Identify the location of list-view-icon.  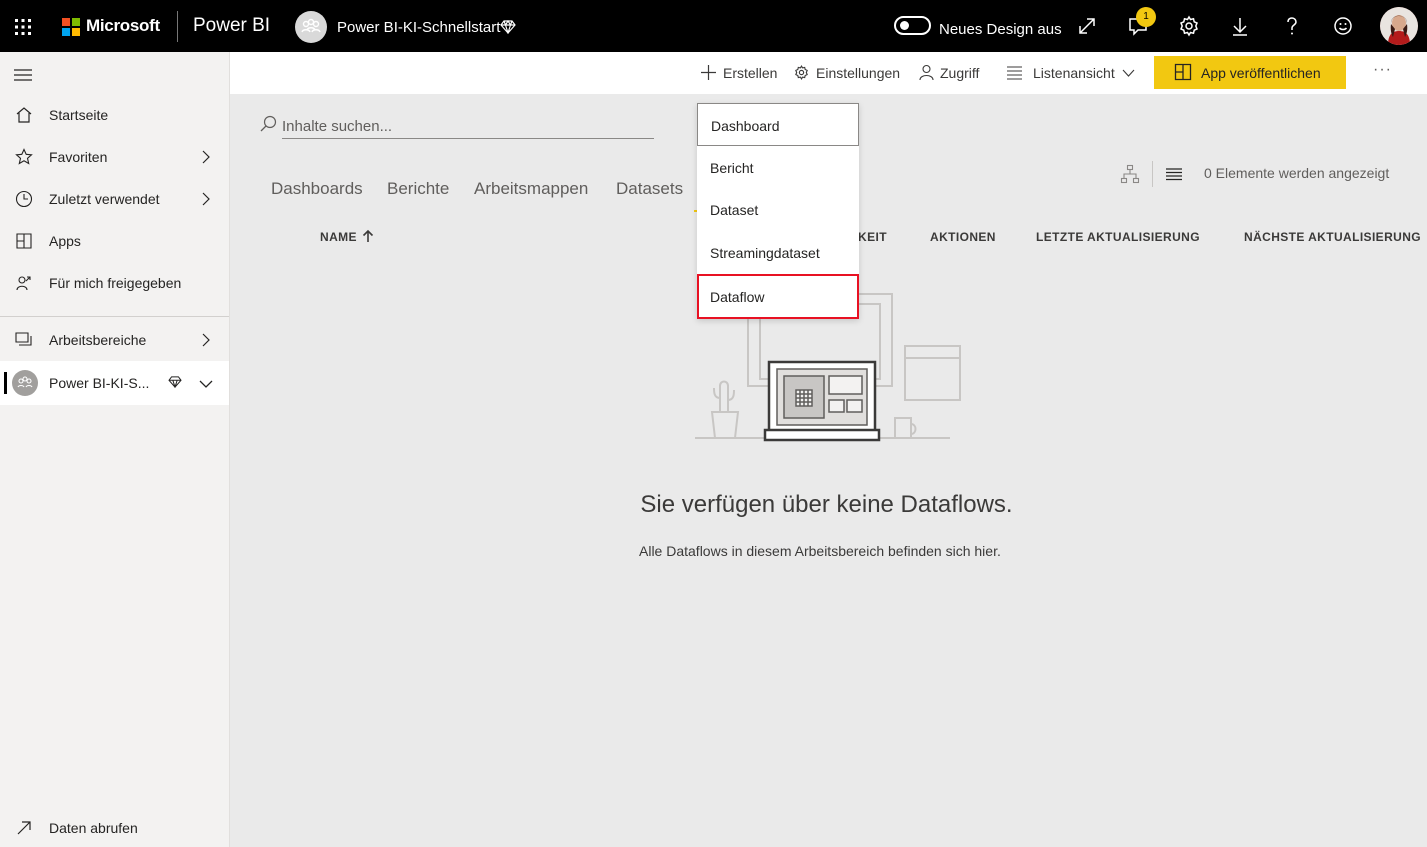
(1174, 174).